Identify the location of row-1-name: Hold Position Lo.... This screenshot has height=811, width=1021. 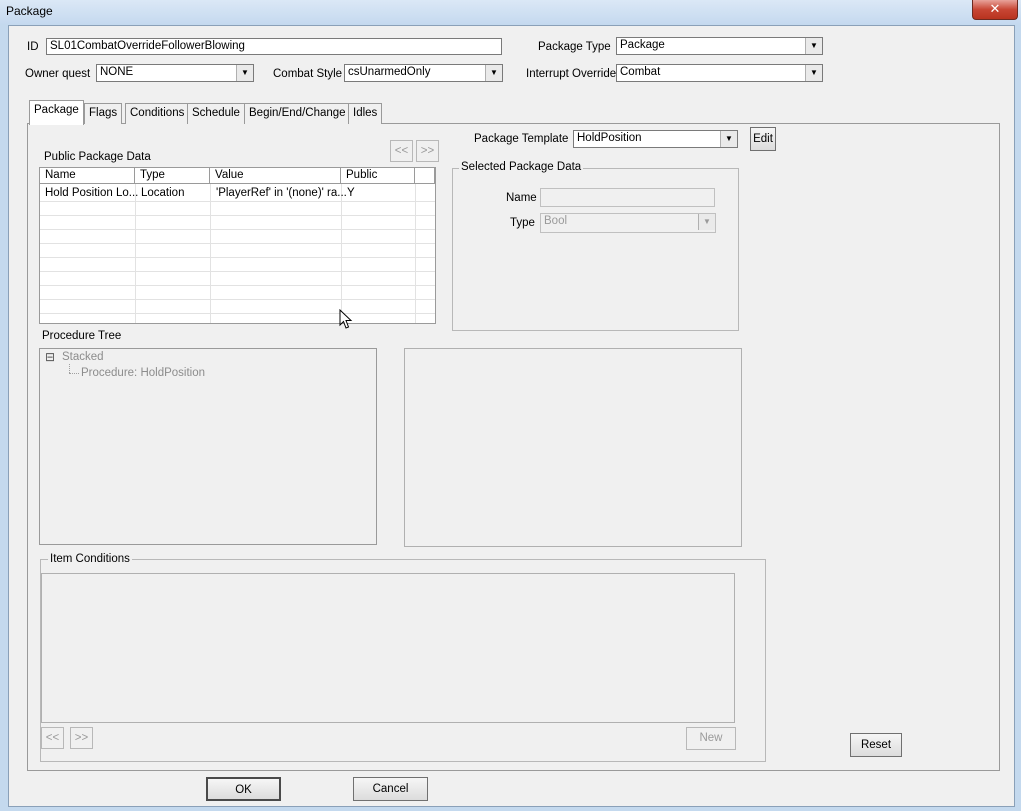
(91, 193).